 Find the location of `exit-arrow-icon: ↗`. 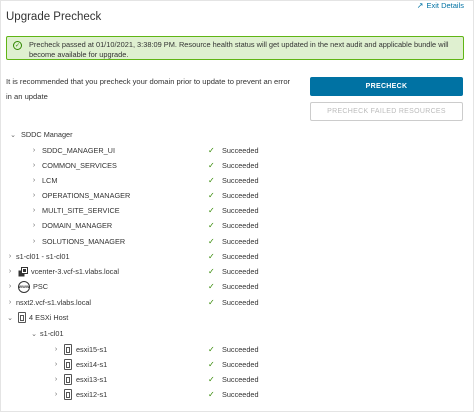

exit-arrow-icon: ↗ is located at coordinates (420, 5).